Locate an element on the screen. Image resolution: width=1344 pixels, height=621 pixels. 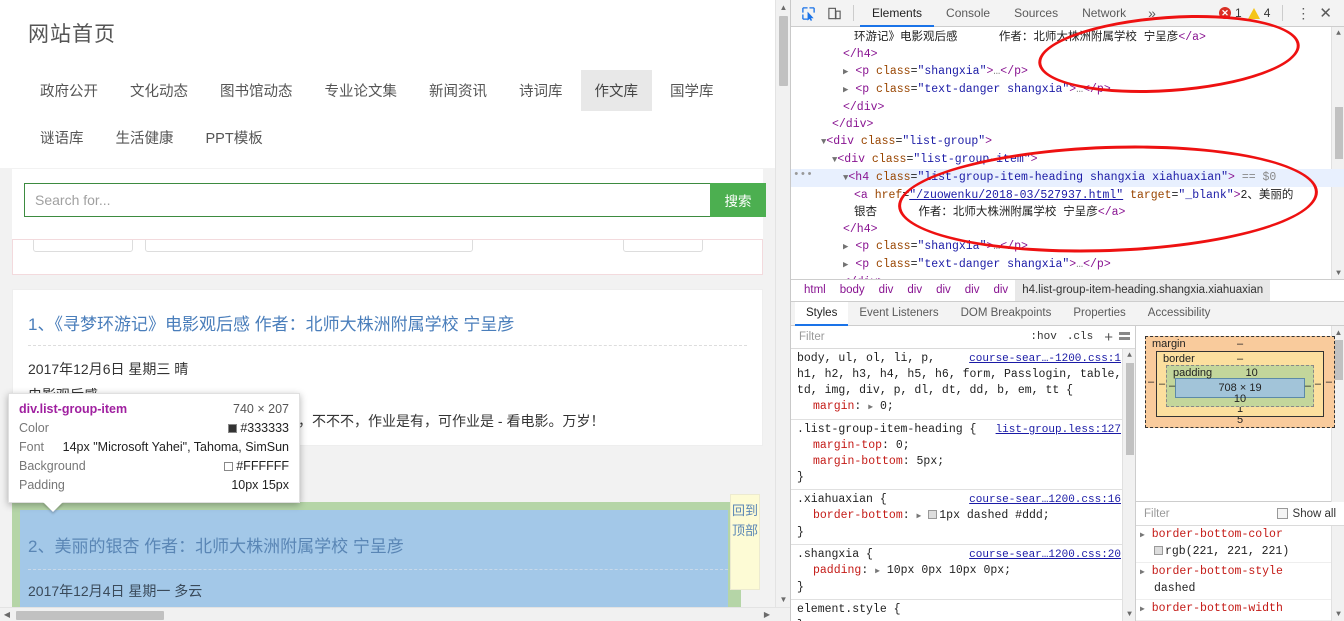
nav-item-4: 新闻资讯 is located at coordinates (458, 90).